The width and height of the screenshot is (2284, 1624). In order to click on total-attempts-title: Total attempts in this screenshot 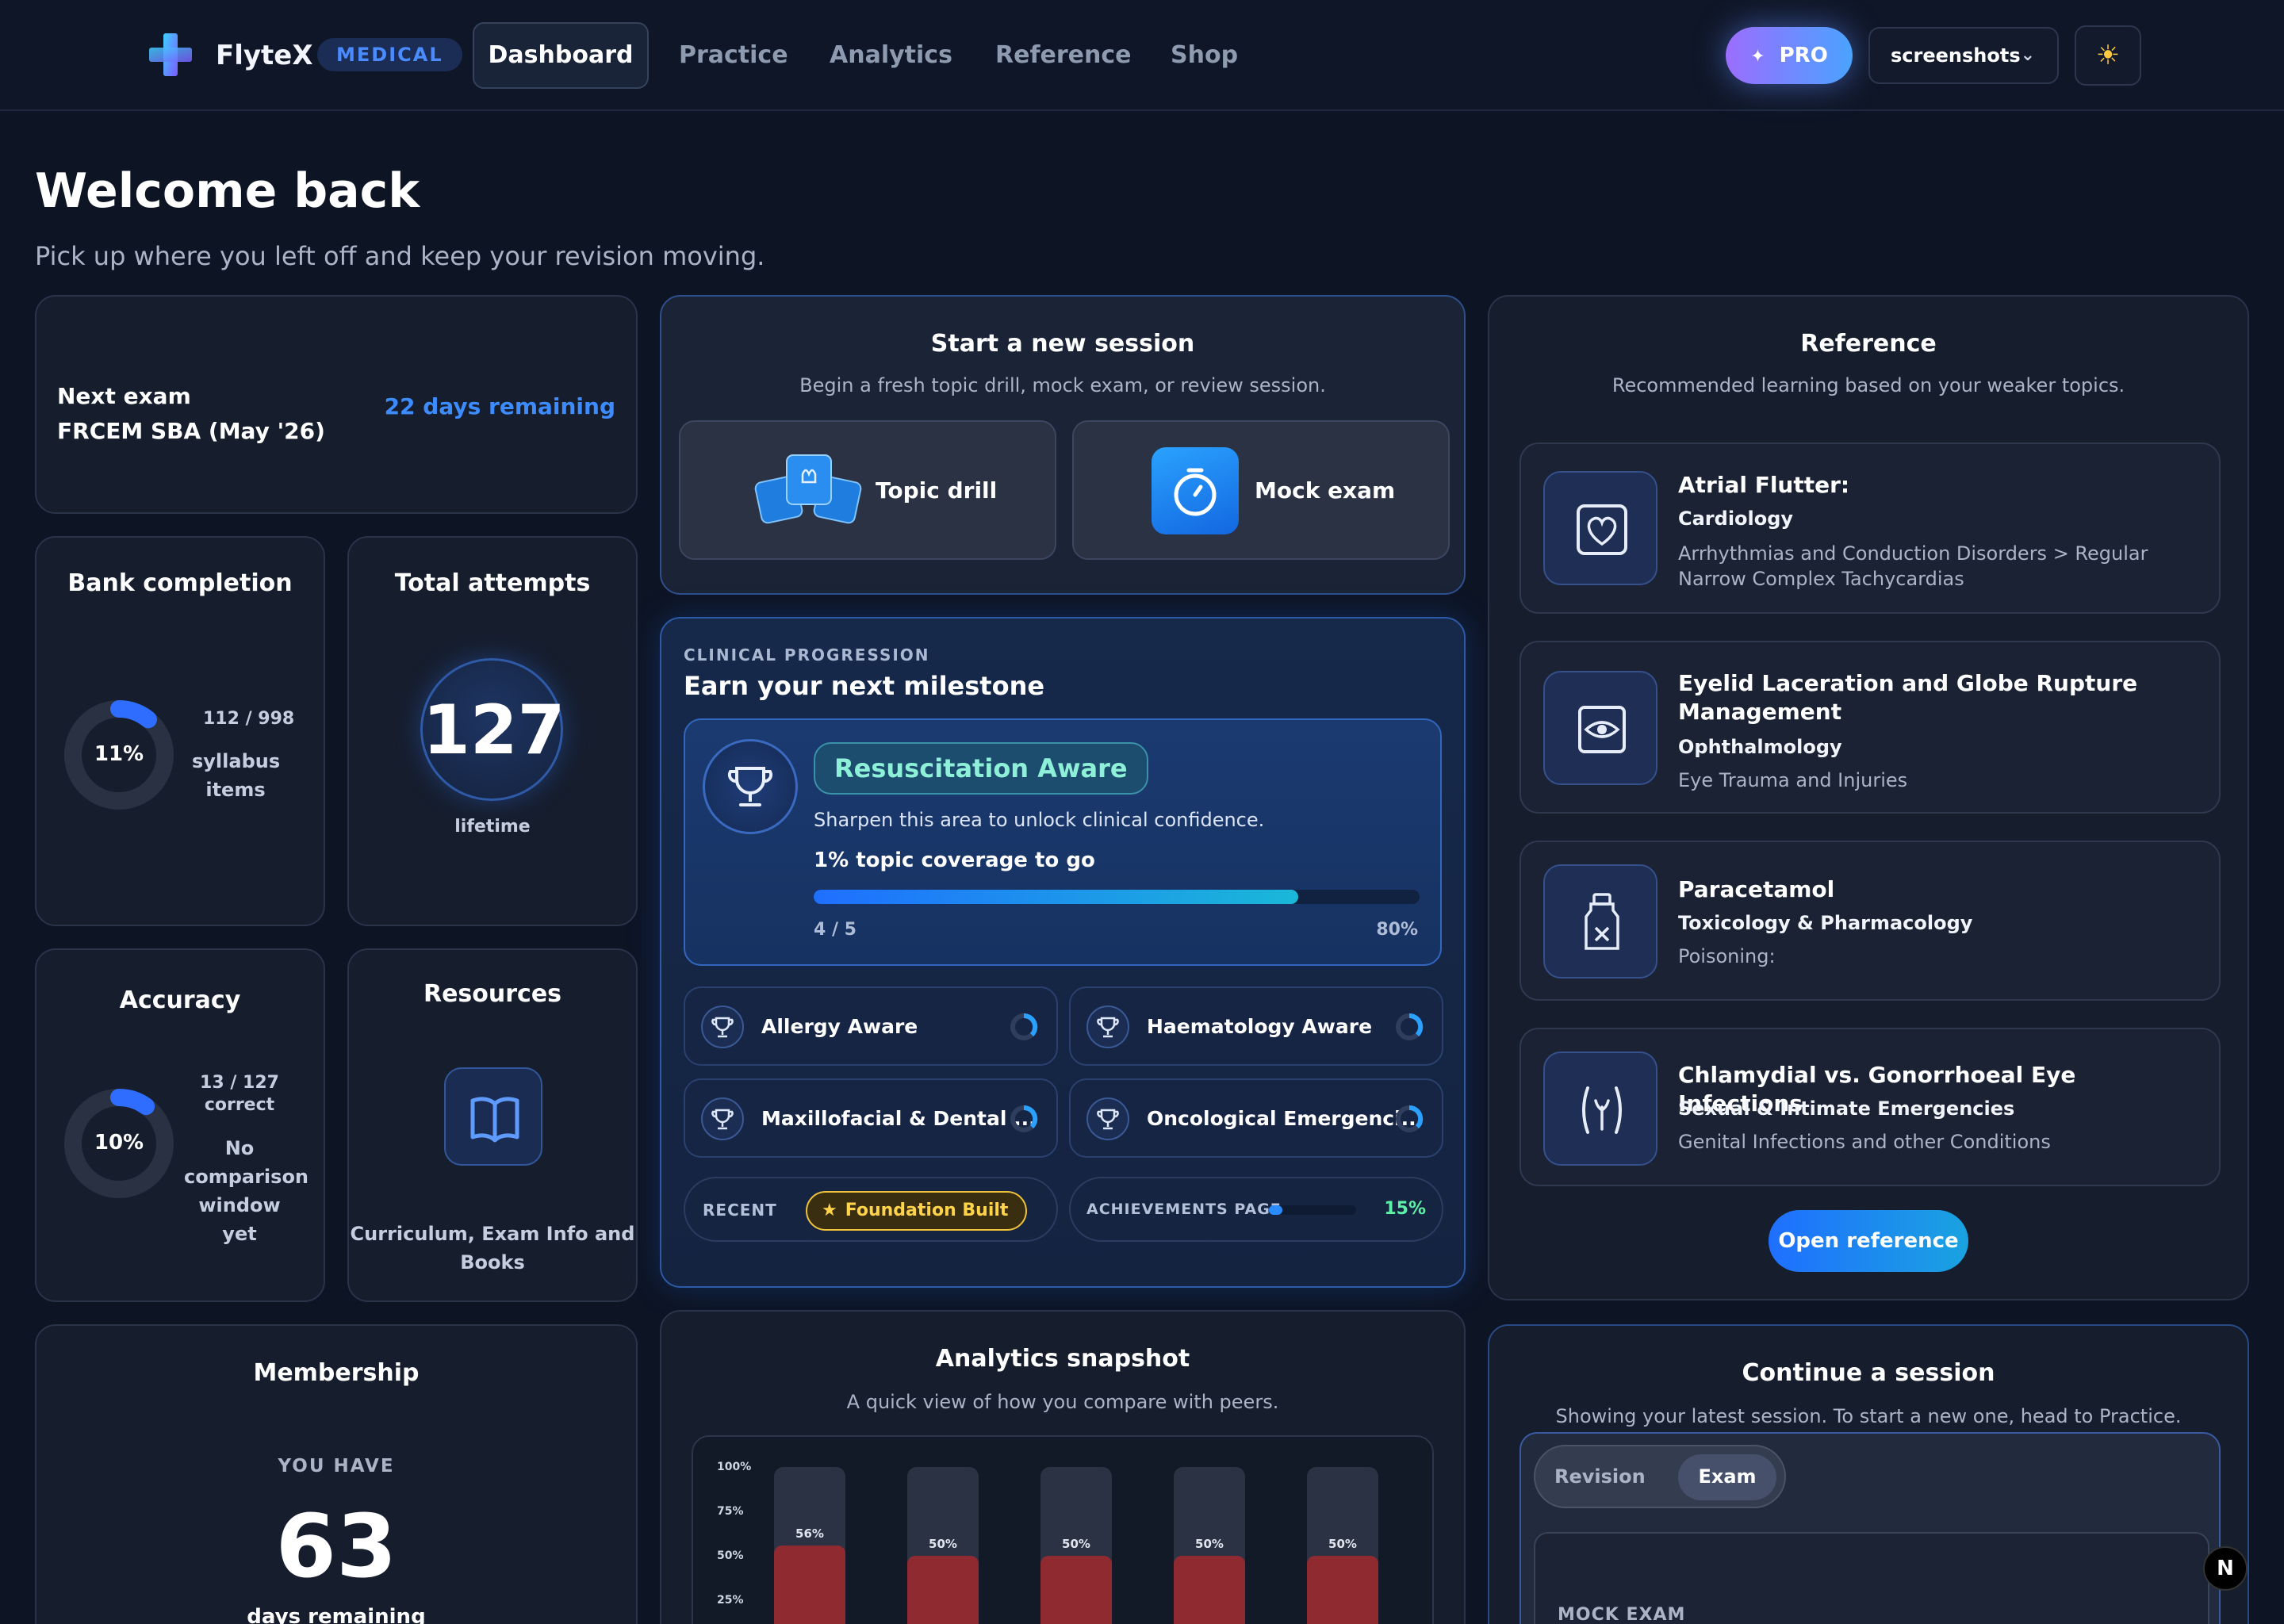, I will do `click(492, 583)`.